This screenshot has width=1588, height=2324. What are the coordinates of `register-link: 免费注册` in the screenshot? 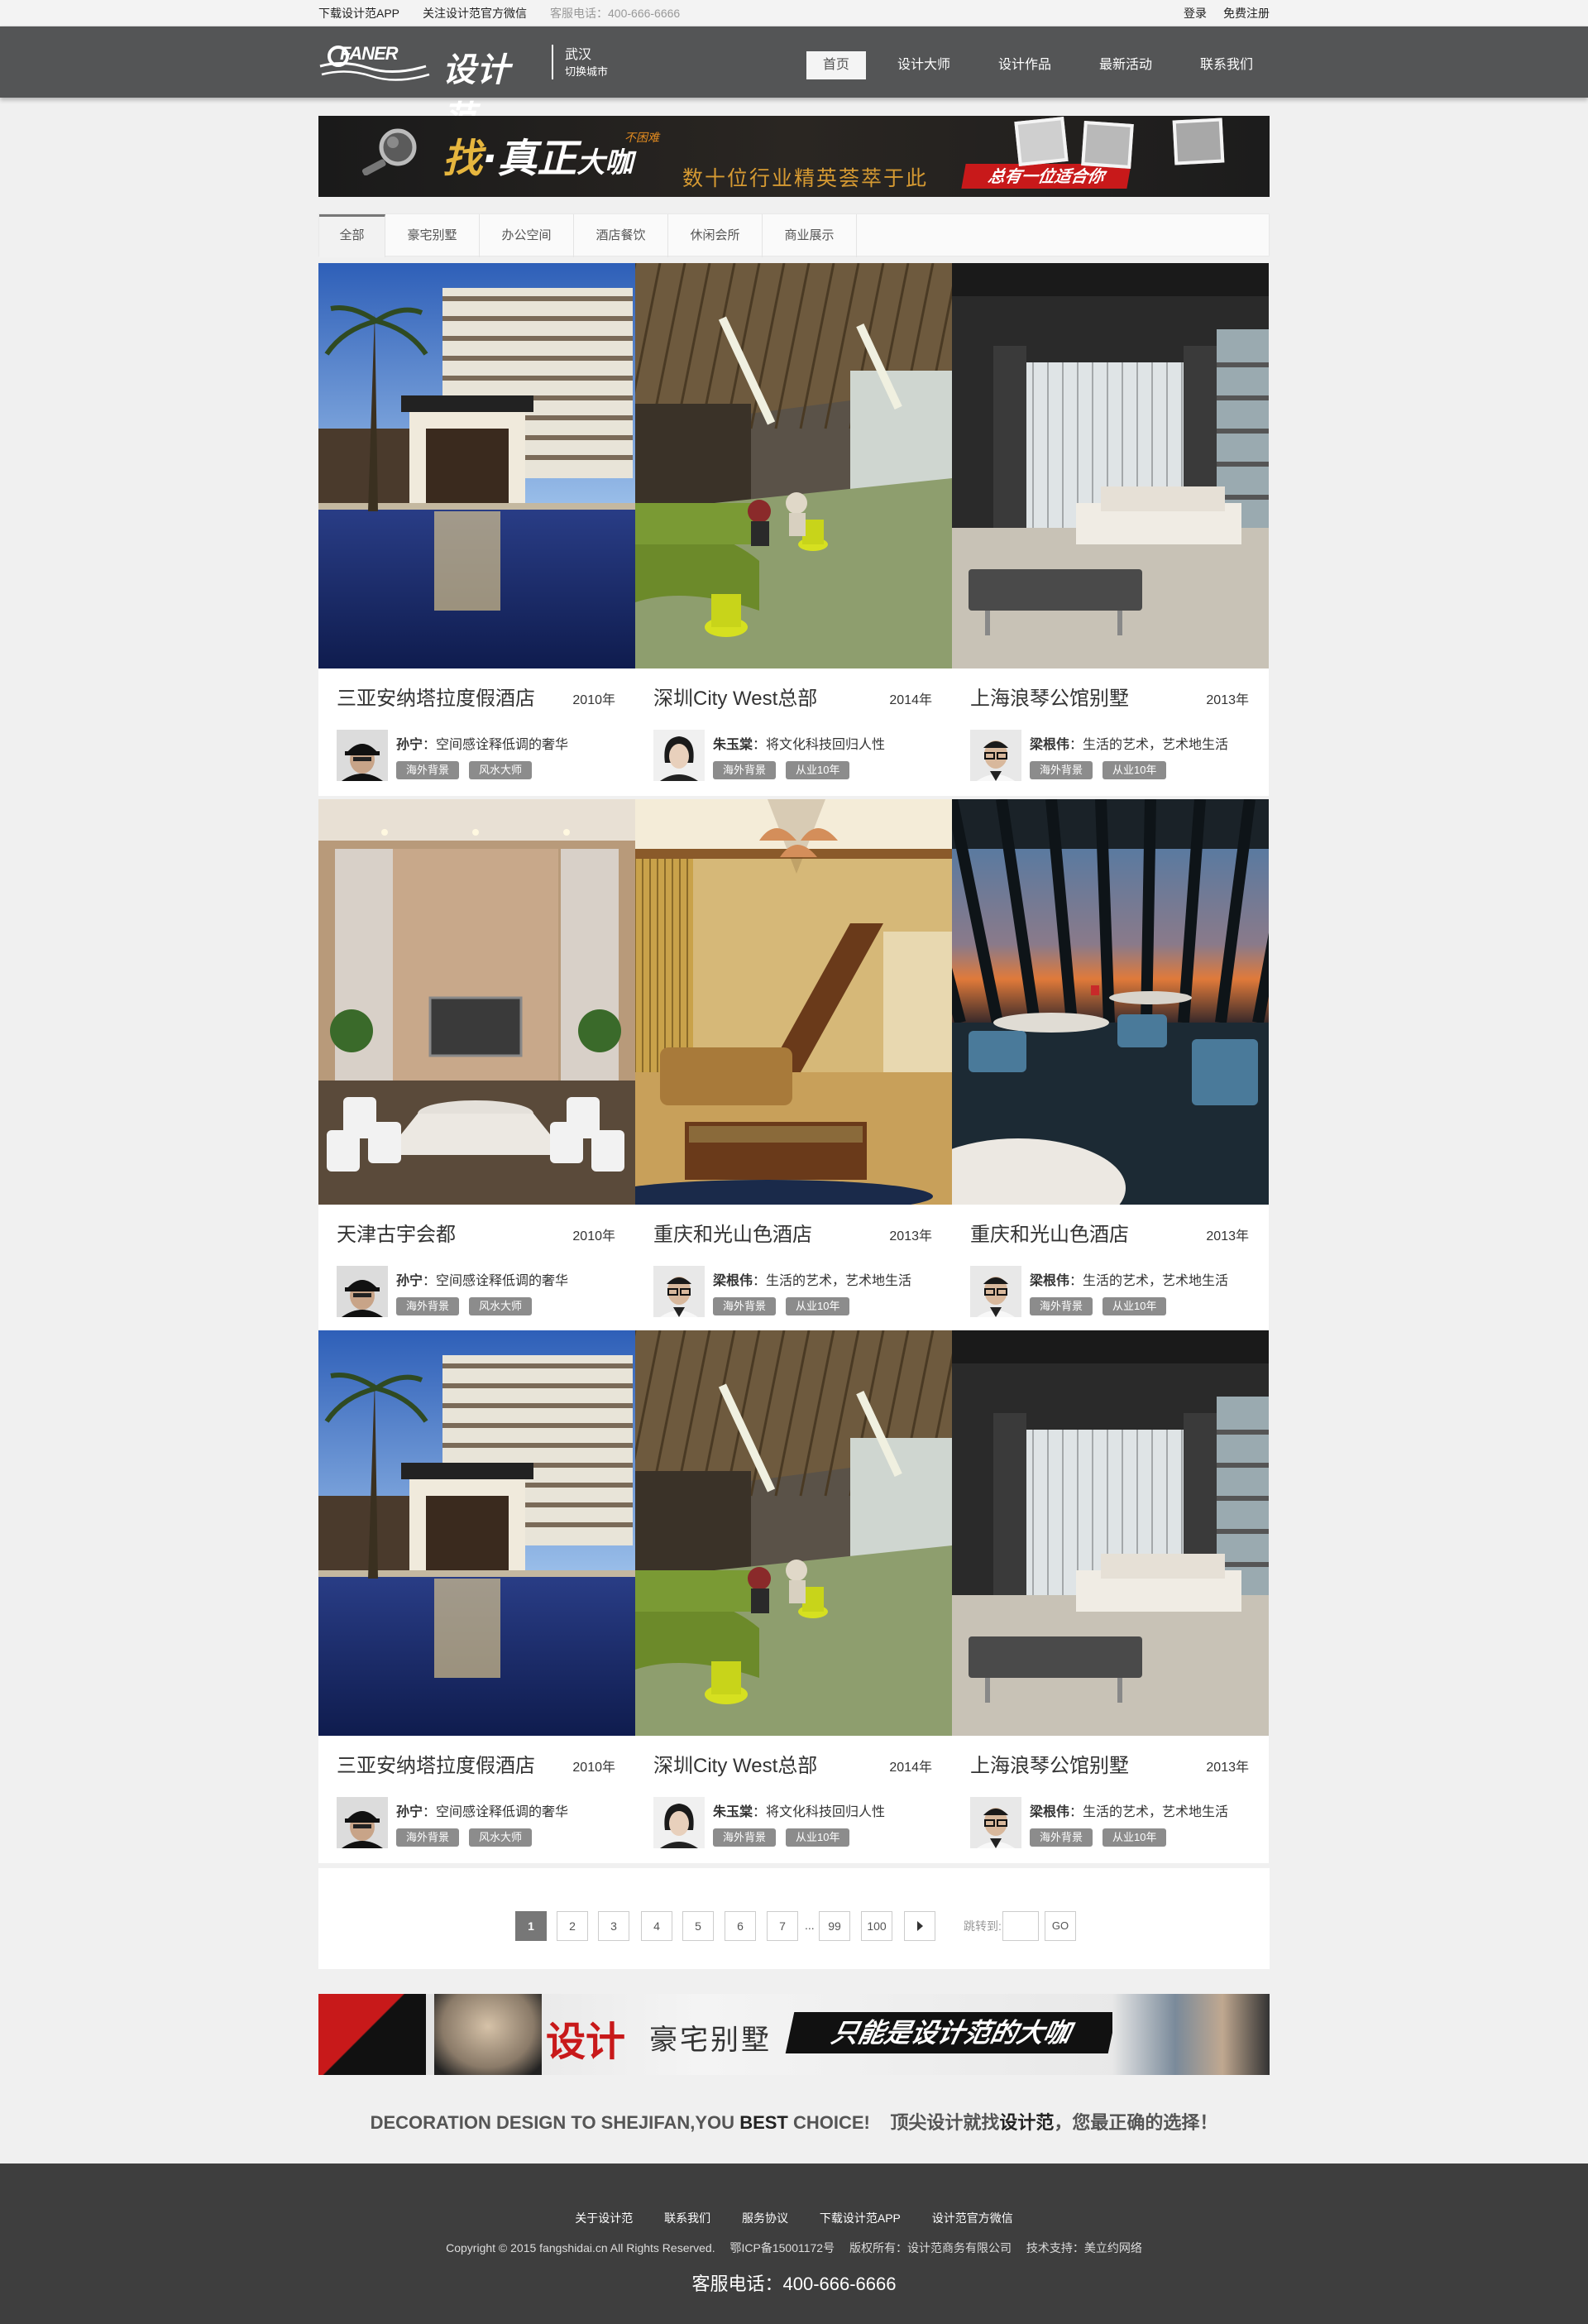 It's located at (1246, 13).